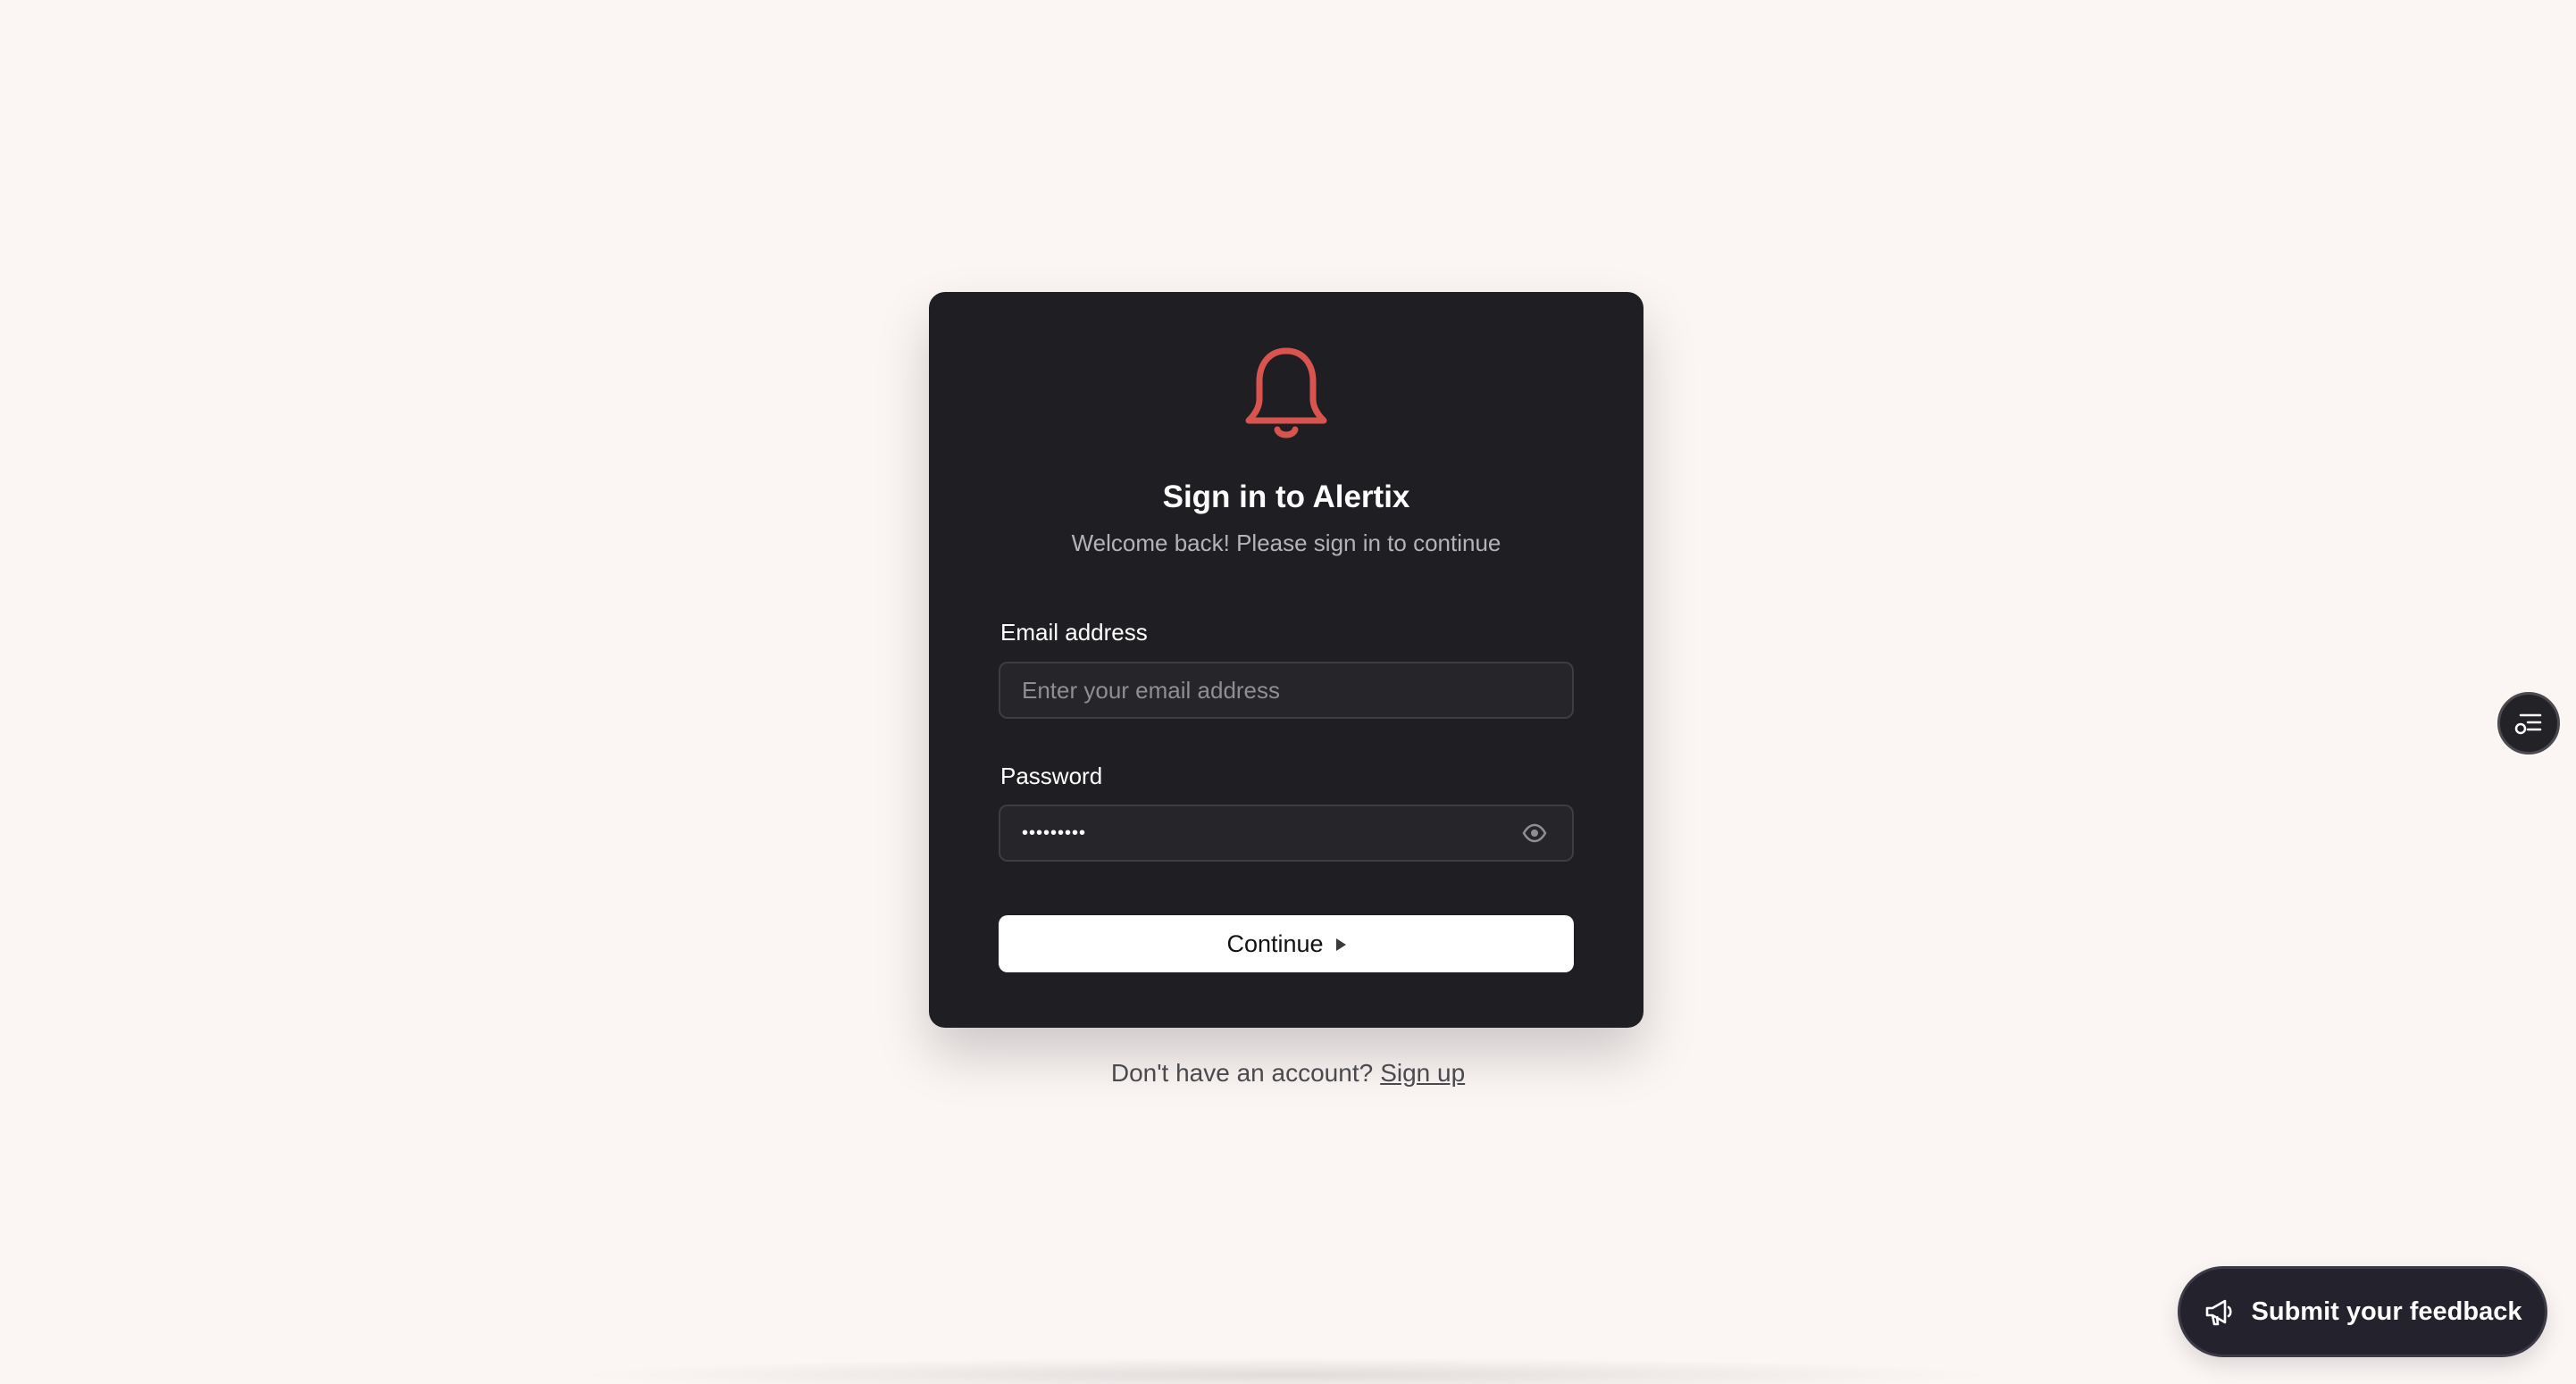 This screenshot has width=2576, height=1384. What do you see at coordinates (1423, 1073) in the screenshot?
I see `signup-link: Sign up` at bounding box center [1423, 1073].